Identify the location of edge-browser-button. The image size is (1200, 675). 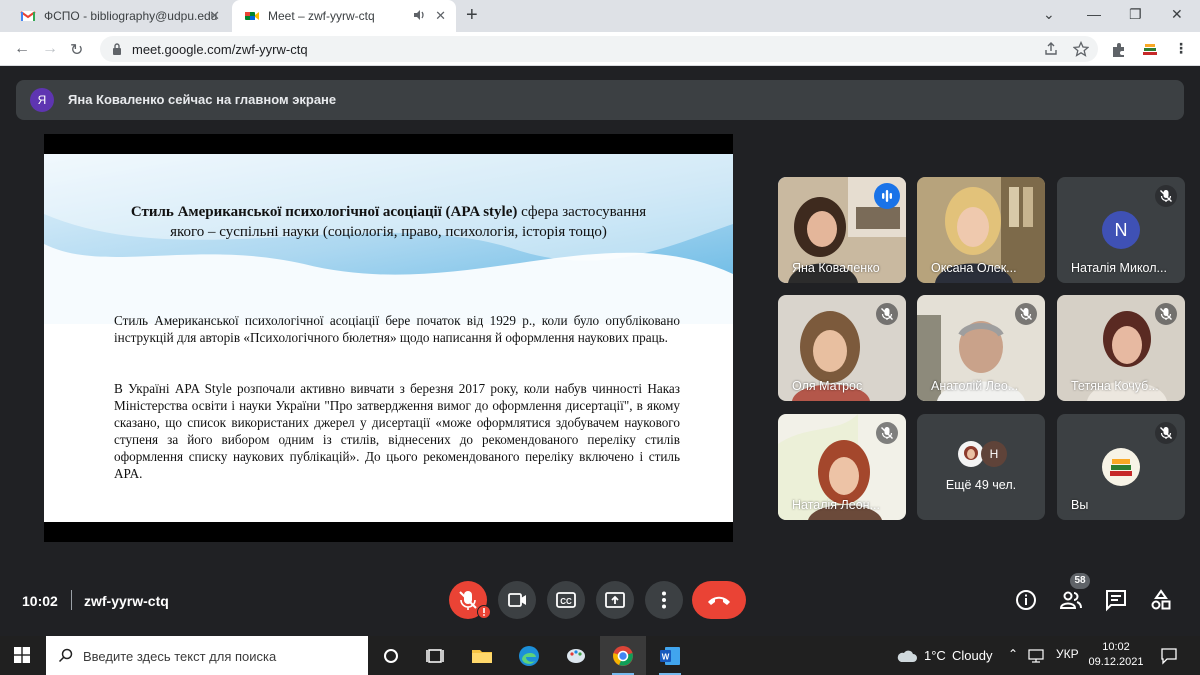
(529, 655).